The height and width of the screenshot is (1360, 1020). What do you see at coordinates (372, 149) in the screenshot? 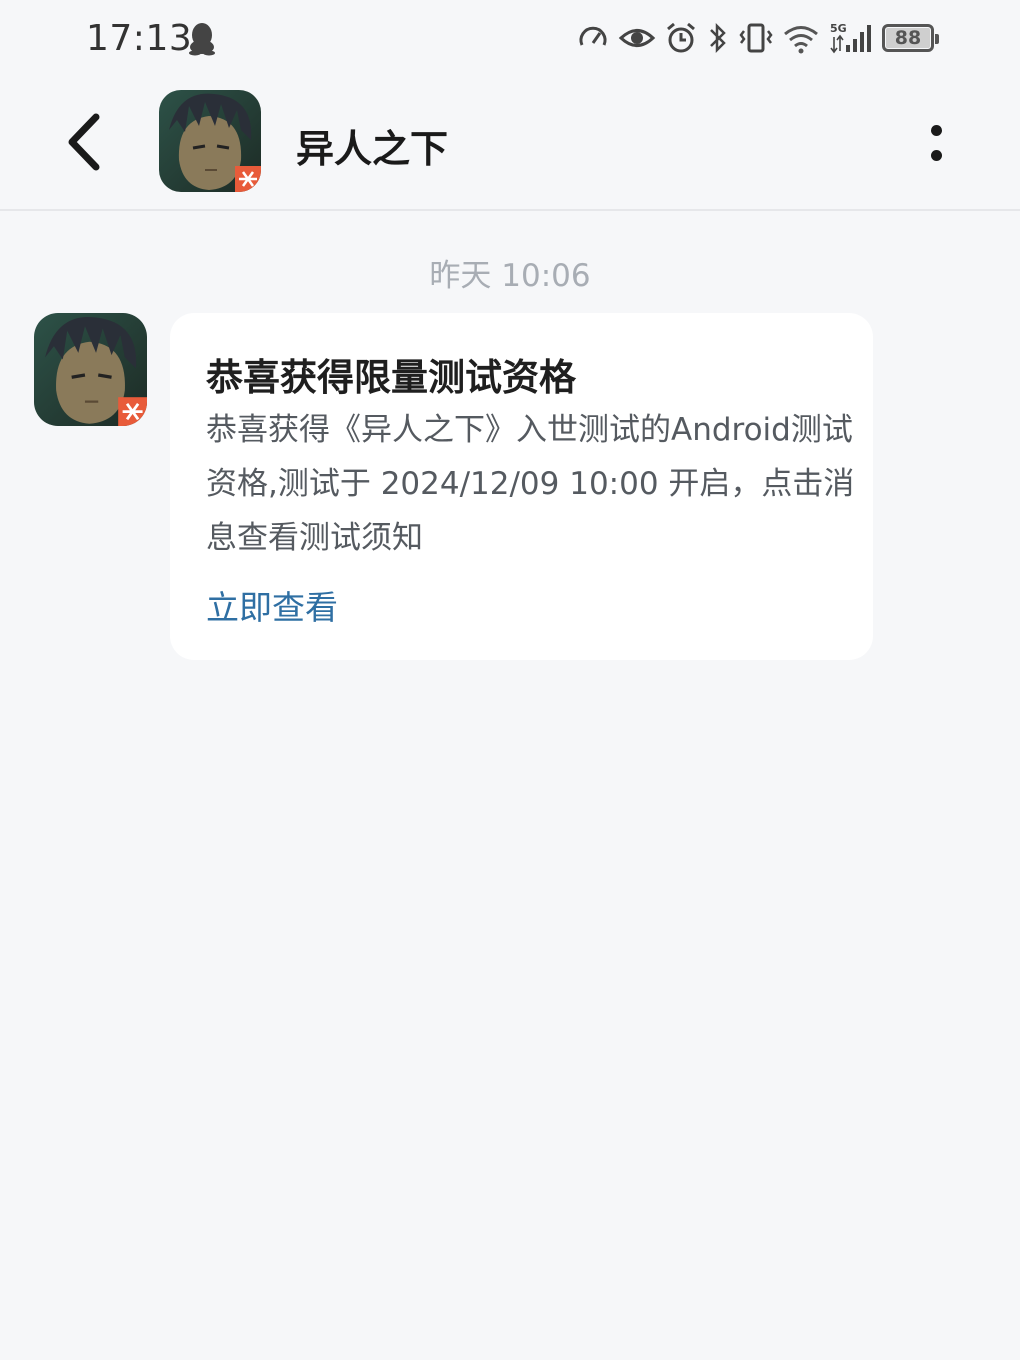
I see `page-title: 异人之下` at bounding box center [372, 149].